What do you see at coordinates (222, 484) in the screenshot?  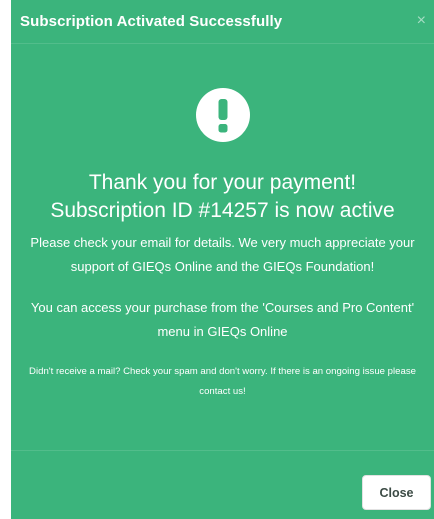 I see `modal-footer: Close` at bounding box center [222, 484].